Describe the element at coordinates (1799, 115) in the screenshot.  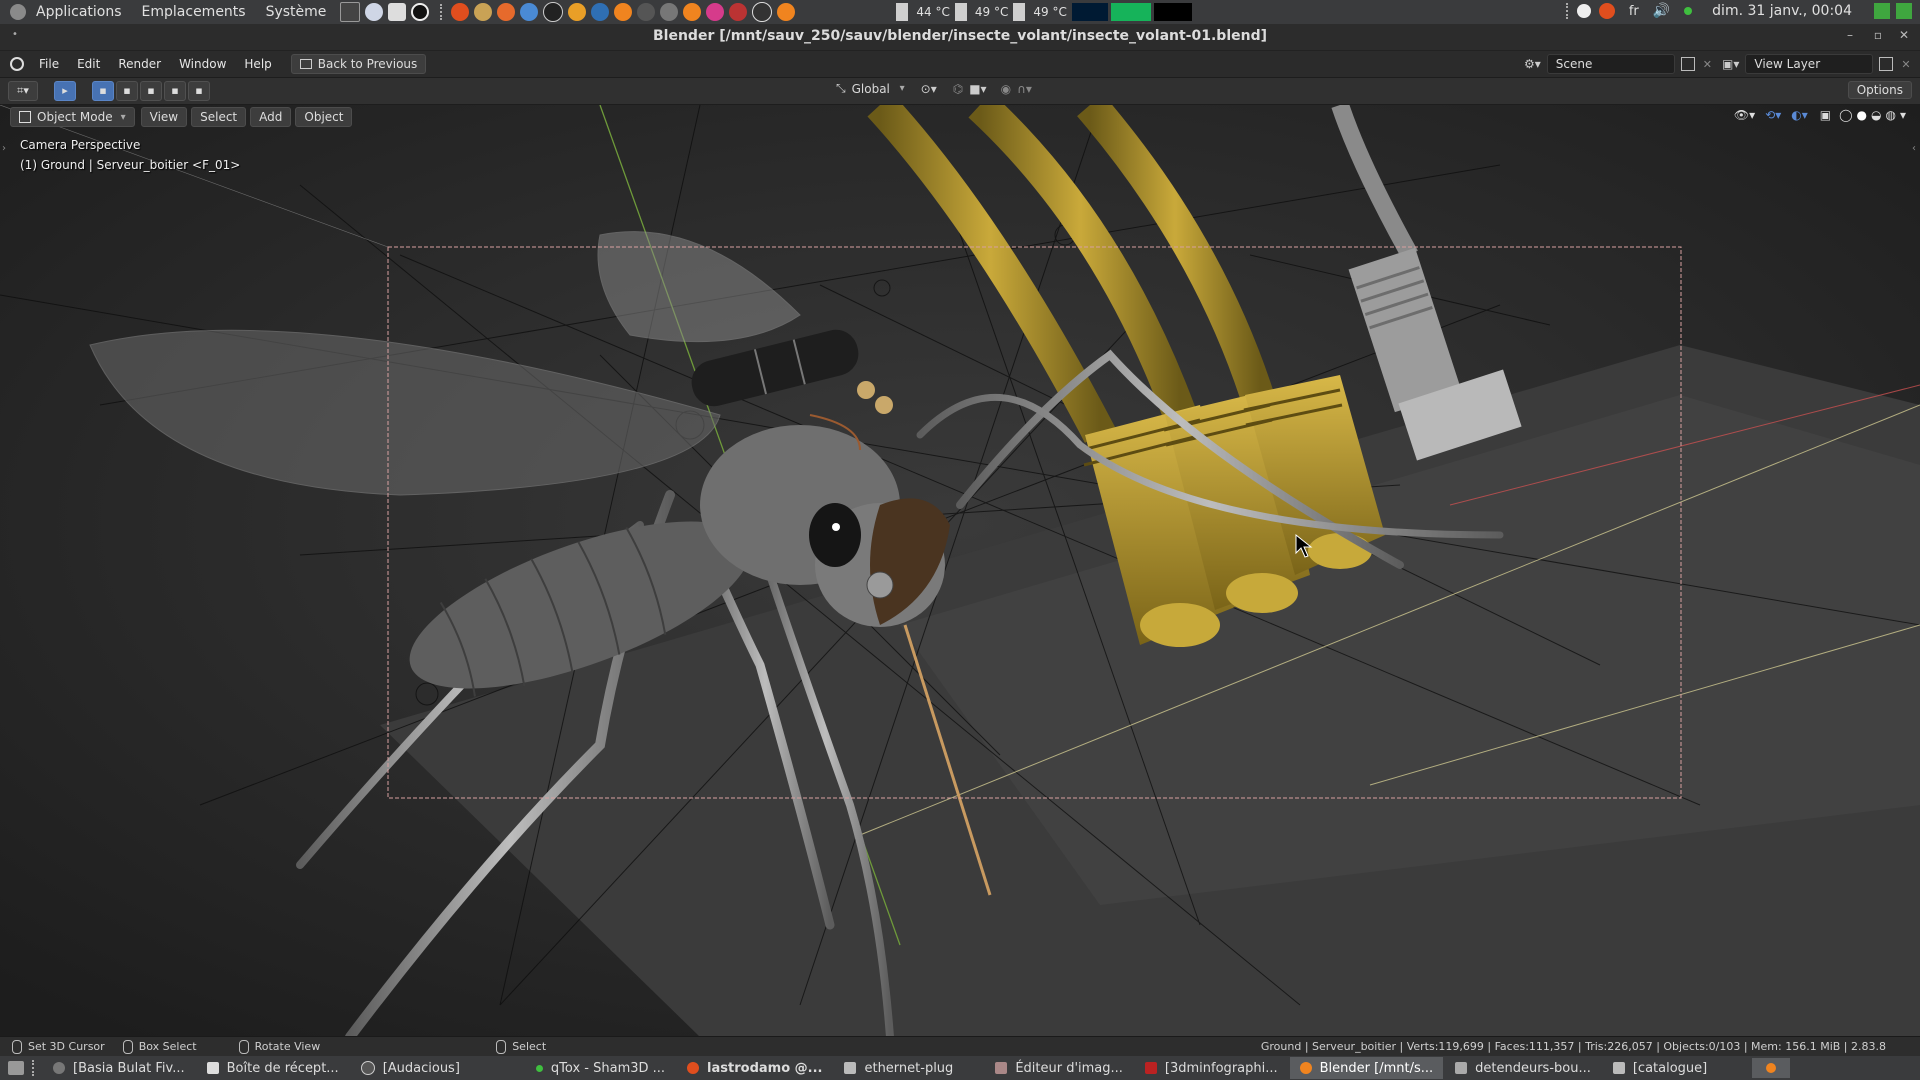
I see `overlays-icon: ◐▾` at that location.